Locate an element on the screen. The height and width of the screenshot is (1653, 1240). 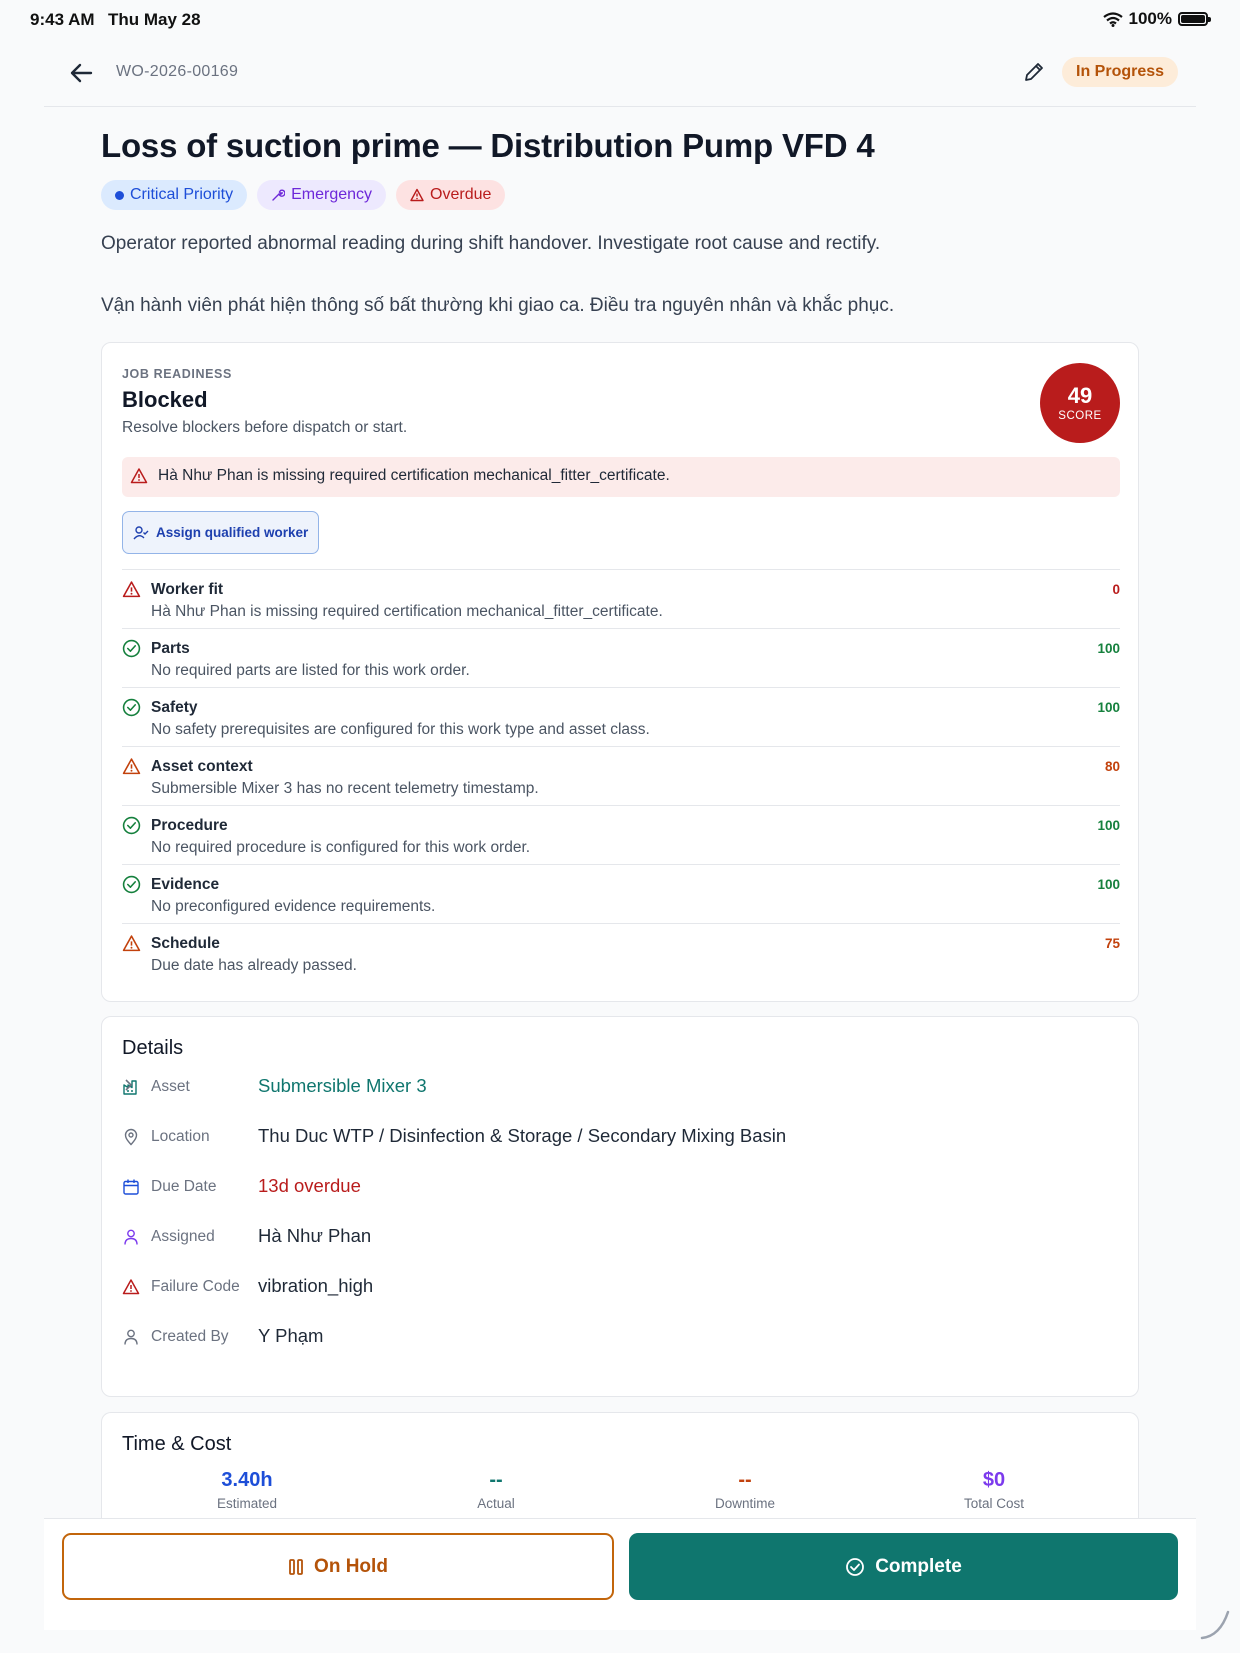
asset-value: Submersible Mixer 3 is located at coordinates (342, 1085).